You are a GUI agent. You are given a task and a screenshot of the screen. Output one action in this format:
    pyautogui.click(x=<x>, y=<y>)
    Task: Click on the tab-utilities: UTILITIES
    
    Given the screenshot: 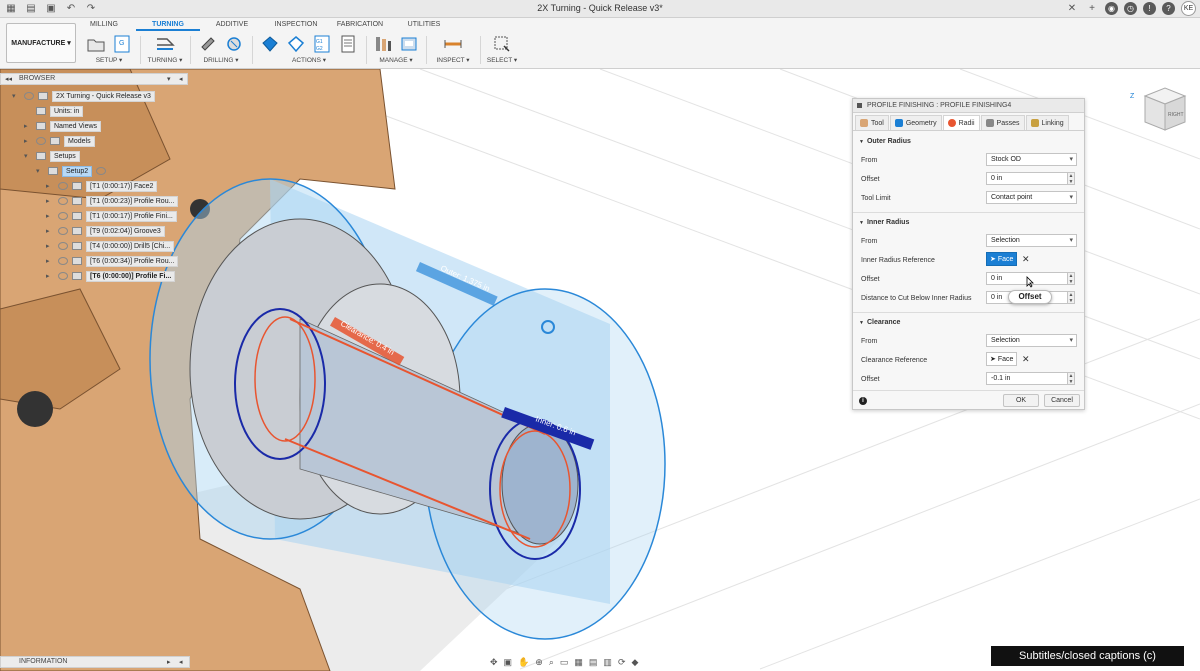 What is the action you would take?
    pyautogui.click(x=424, y=25)
    